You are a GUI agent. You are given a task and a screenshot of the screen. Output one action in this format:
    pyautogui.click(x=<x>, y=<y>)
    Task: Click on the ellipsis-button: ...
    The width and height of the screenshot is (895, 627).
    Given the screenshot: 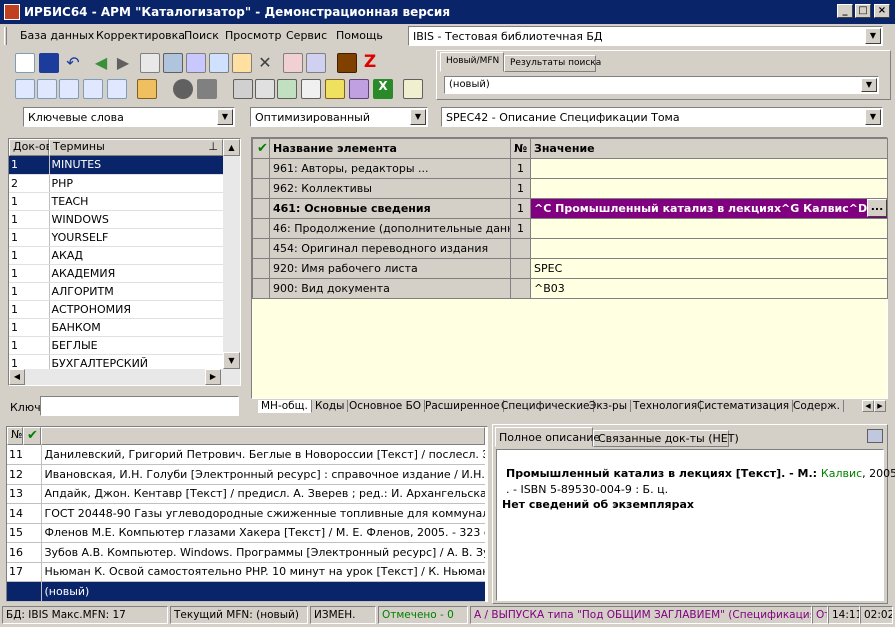 What is the action you would take?
    pyautogui.click(x=877, y=208)
    